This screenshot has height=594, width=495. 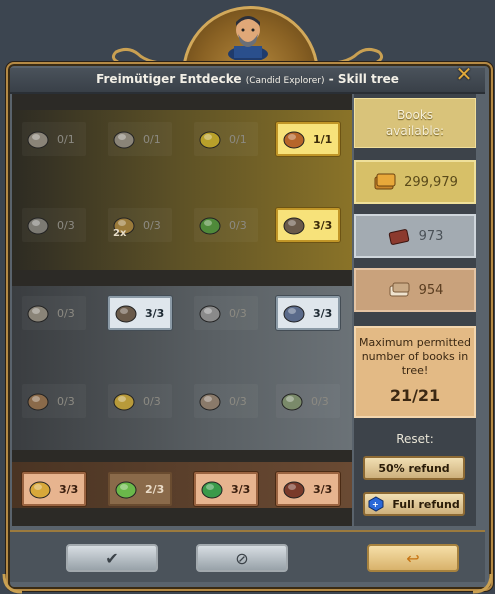 I want to click on green-crystals-icon, so click(x=126, y=489).